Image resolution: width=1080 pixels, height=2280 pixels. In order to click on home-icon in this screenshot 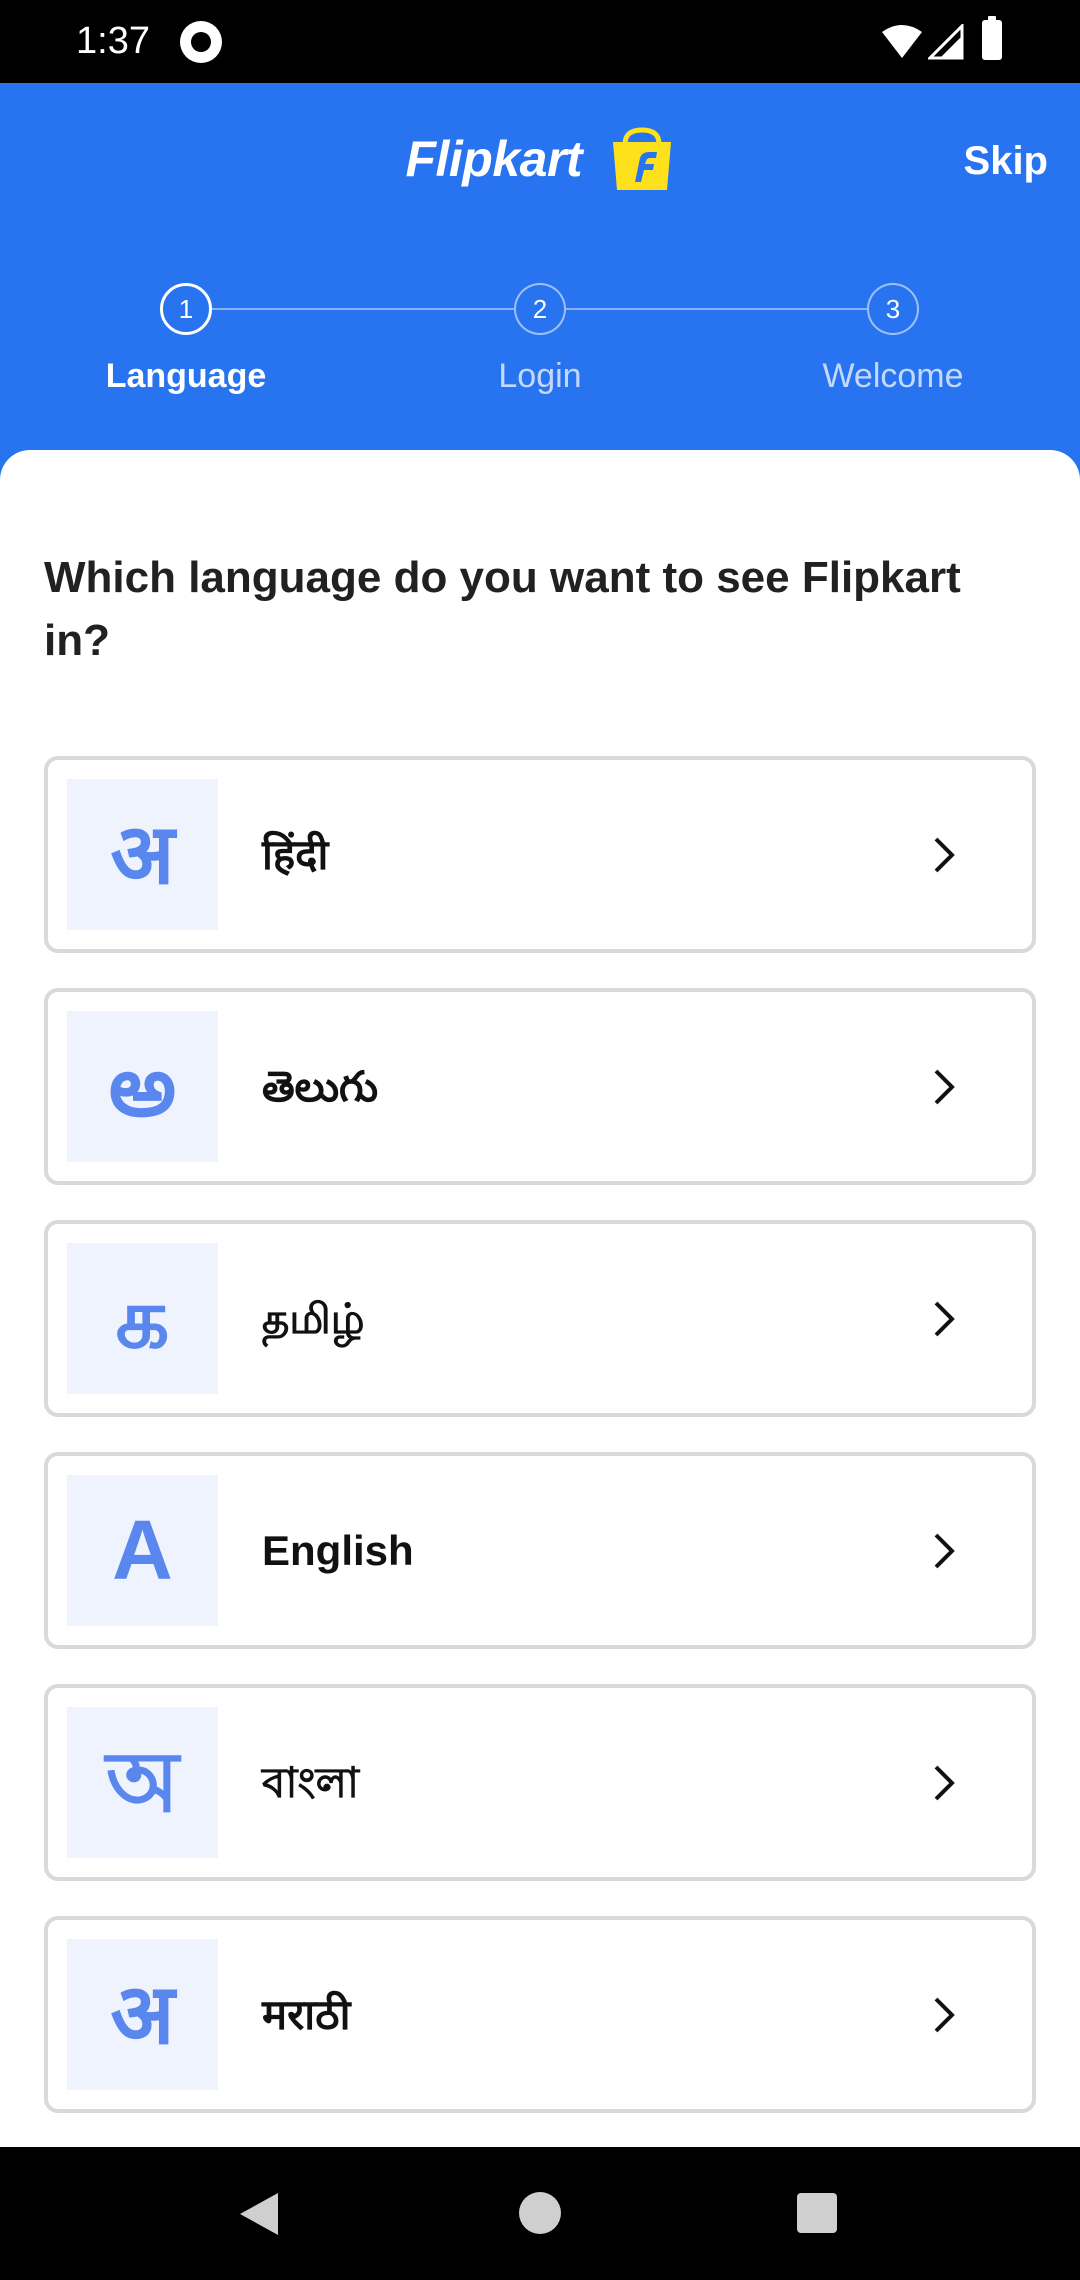, I will do `click(540, 2213)`.